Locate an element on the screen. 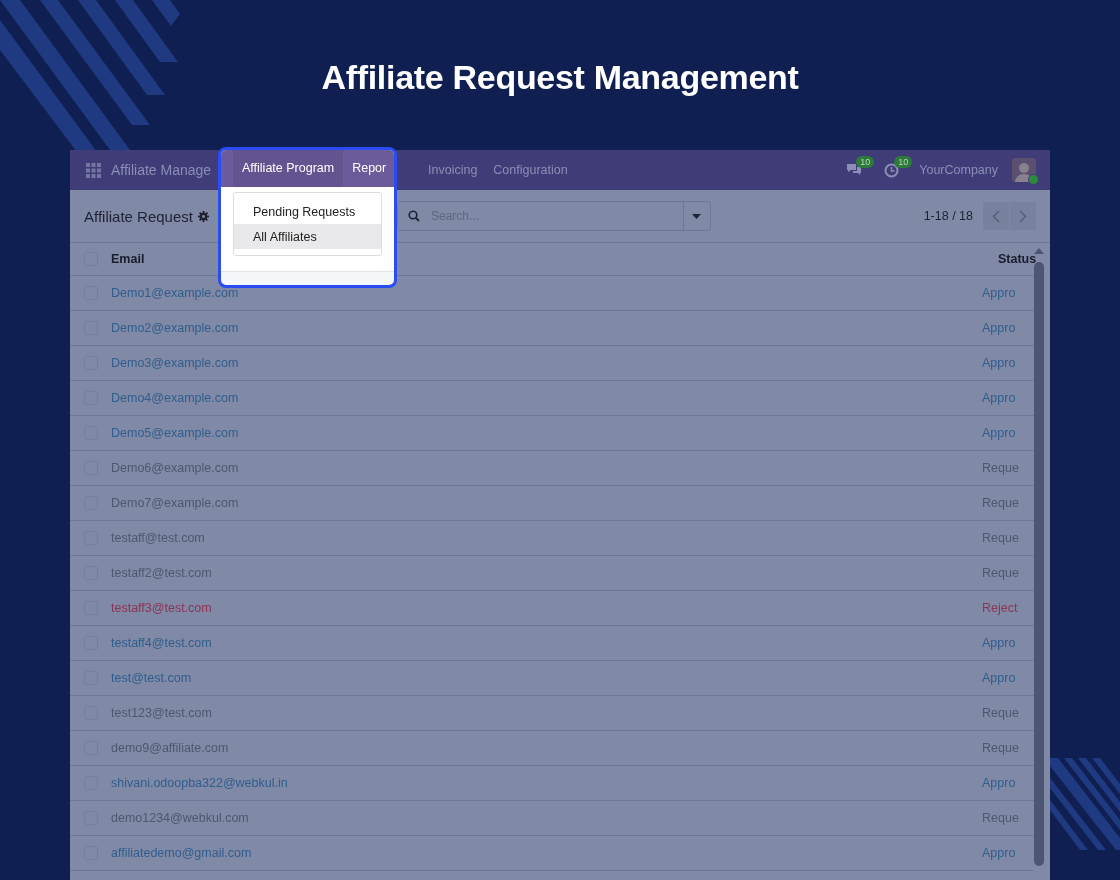 The width and height of the screenshot is (1120, 880). next-page-button is located at coordinates (1023, 216).